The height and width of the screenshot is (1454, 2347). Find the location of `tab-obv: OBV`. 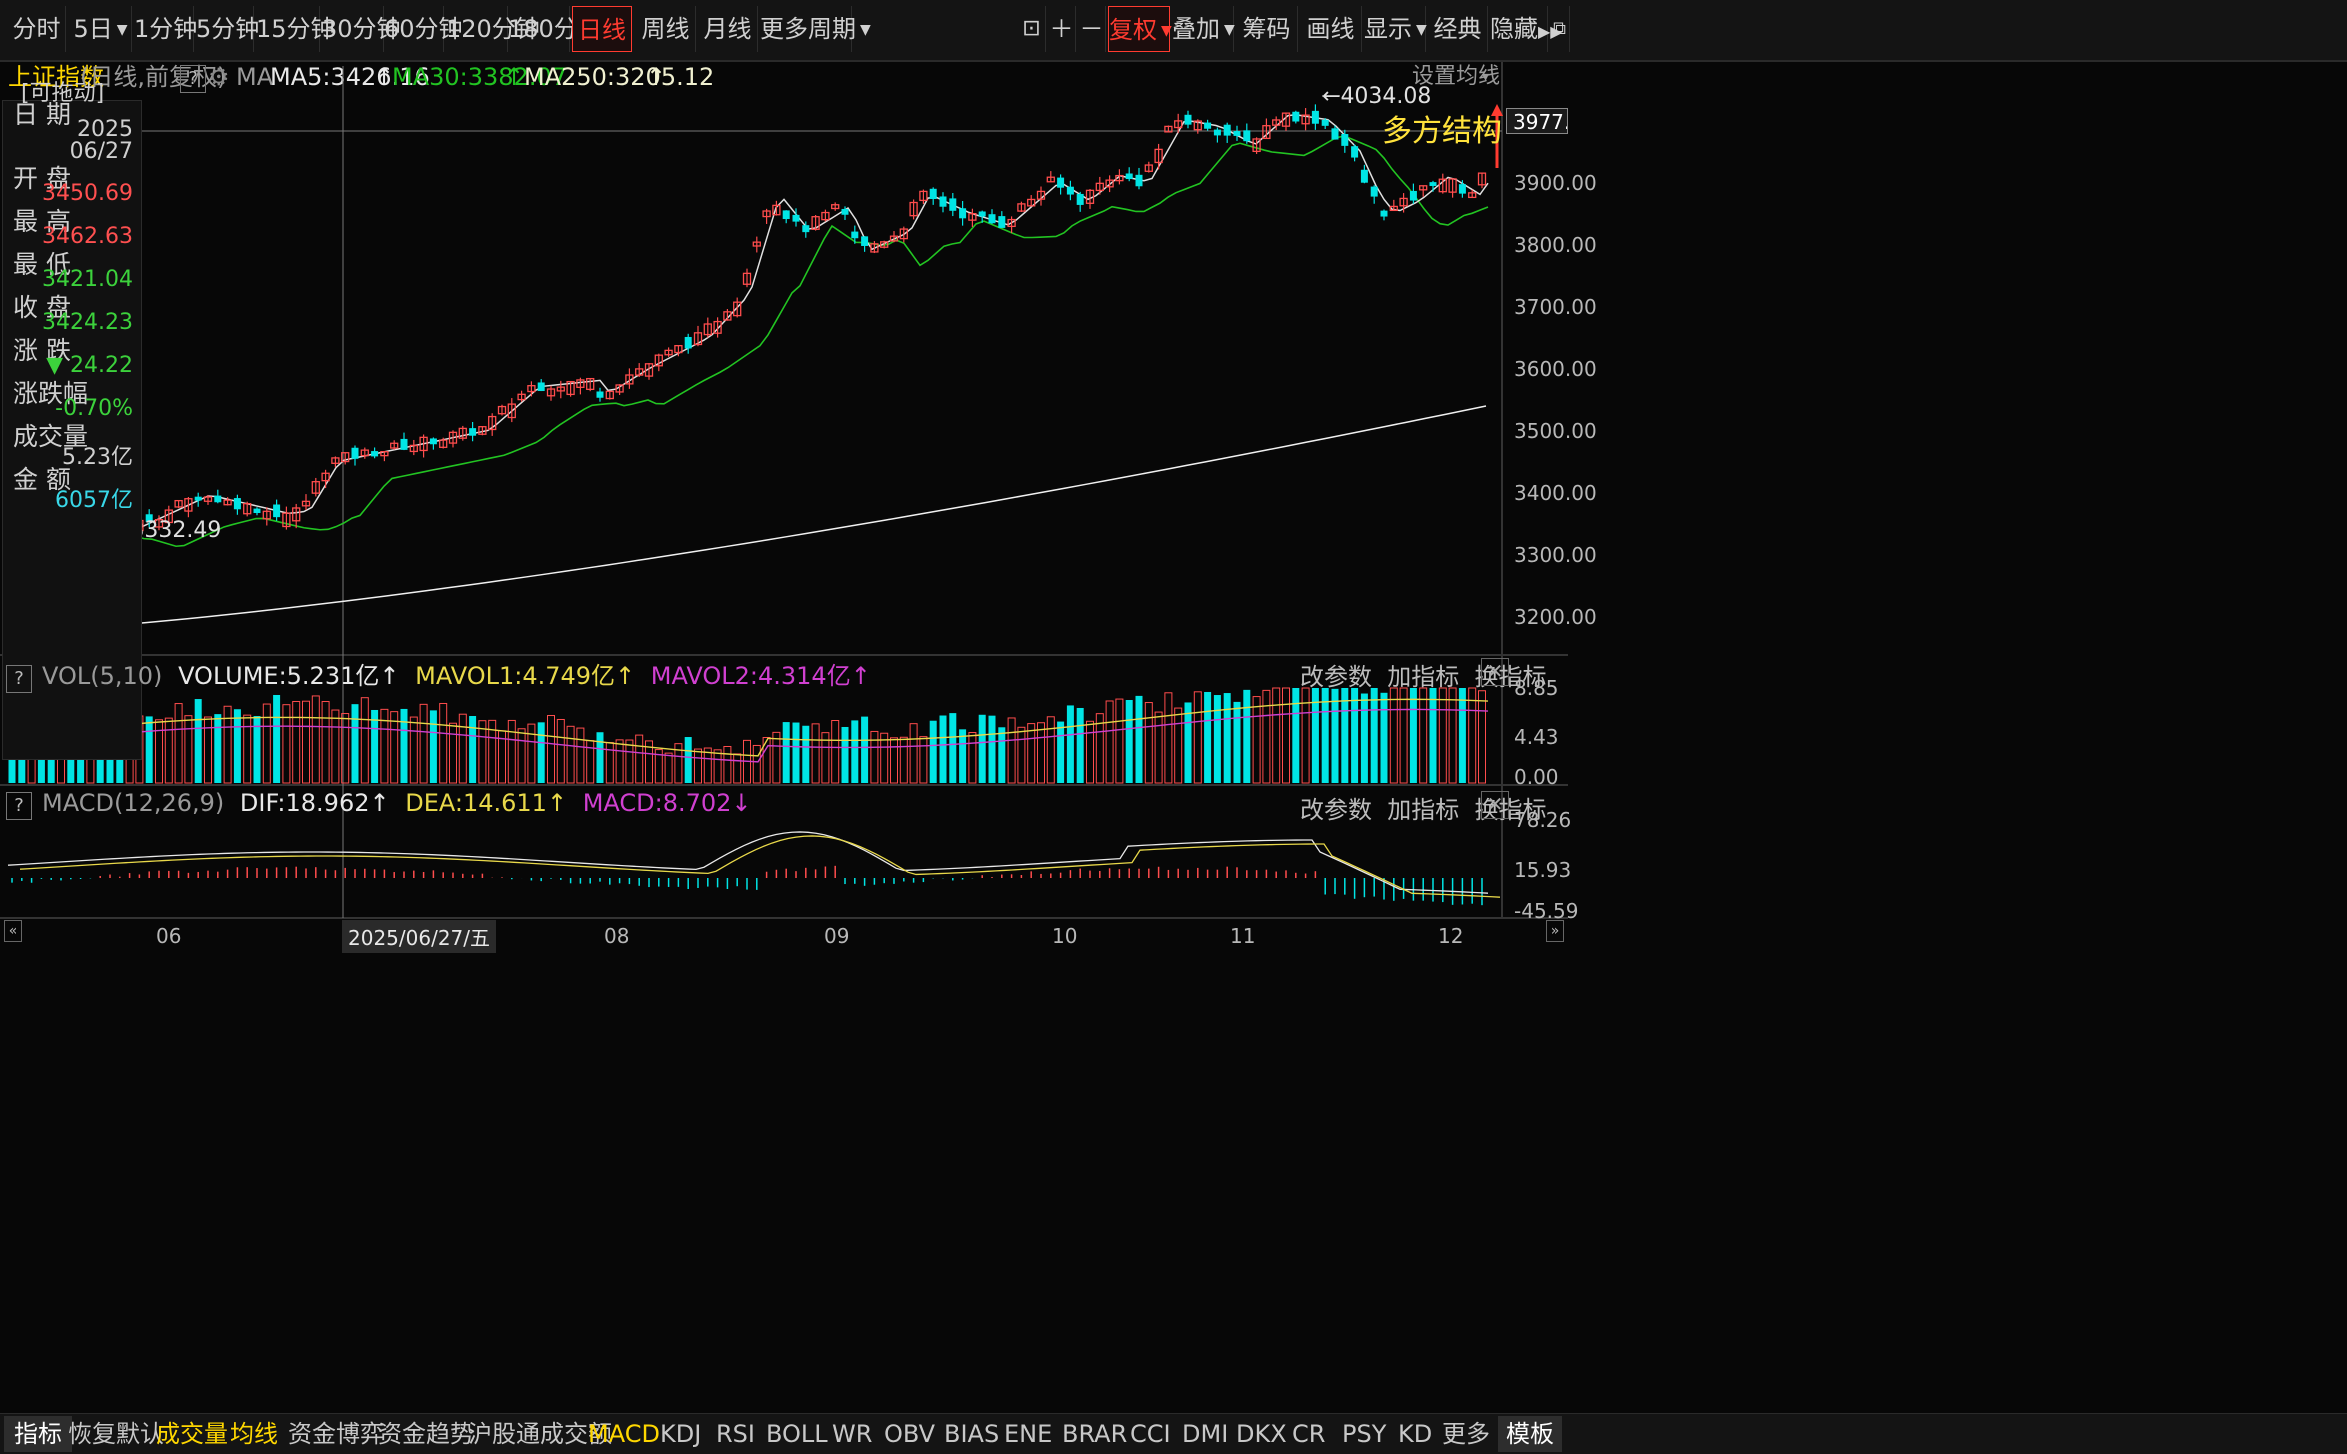

tab-obv: OBV is located at coordinates (909, 1434).